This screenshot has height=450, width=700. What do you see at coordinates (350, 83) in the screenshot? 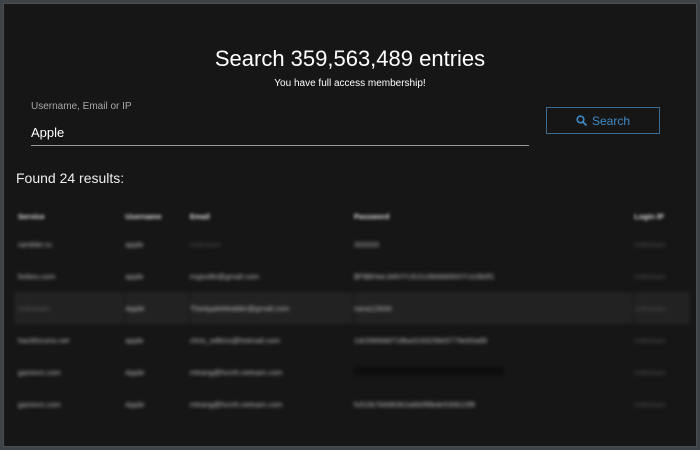
I see `membership-status: You have full access membership!` at bounding box center [350, 83].